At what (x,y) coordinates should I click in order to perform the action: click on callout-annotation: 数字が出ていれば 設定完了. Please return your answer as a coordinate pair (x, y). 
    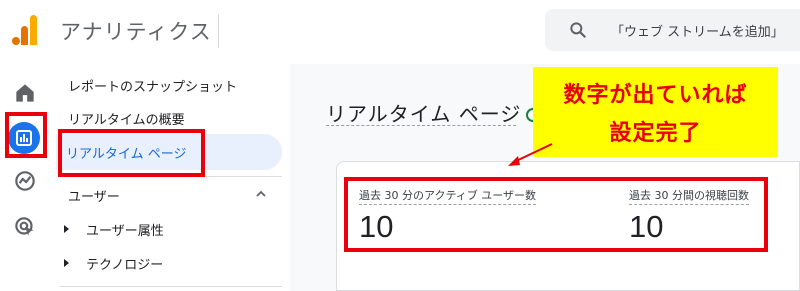
    Looking at the image, I should click on (655, 112).